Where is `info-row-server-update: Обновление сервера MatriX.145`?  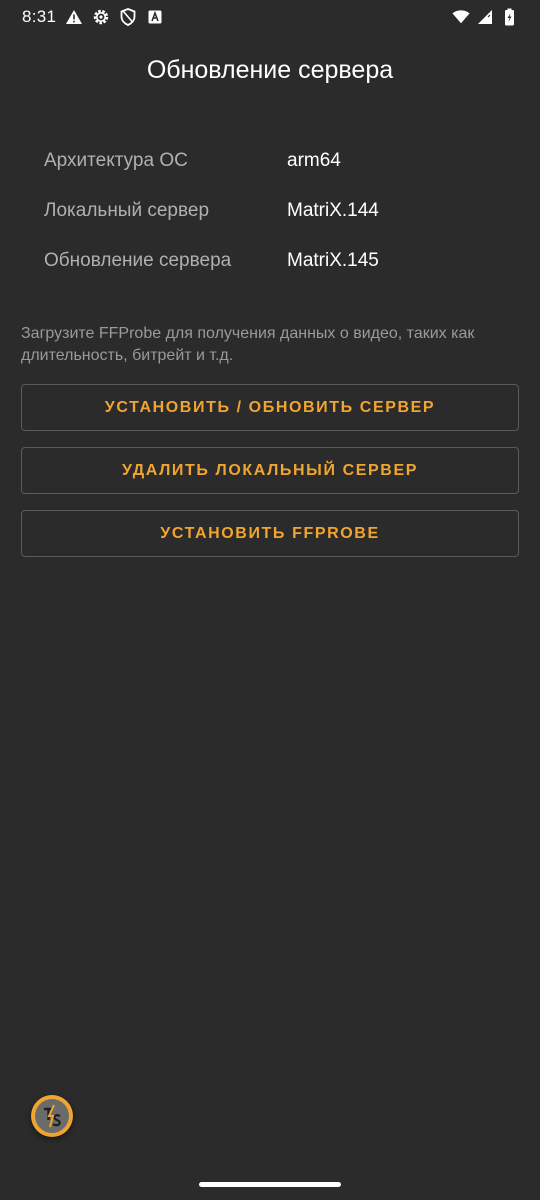
info-row-server-update: Обновление сервера MatriX.145 is located at coordinates (277, 261).